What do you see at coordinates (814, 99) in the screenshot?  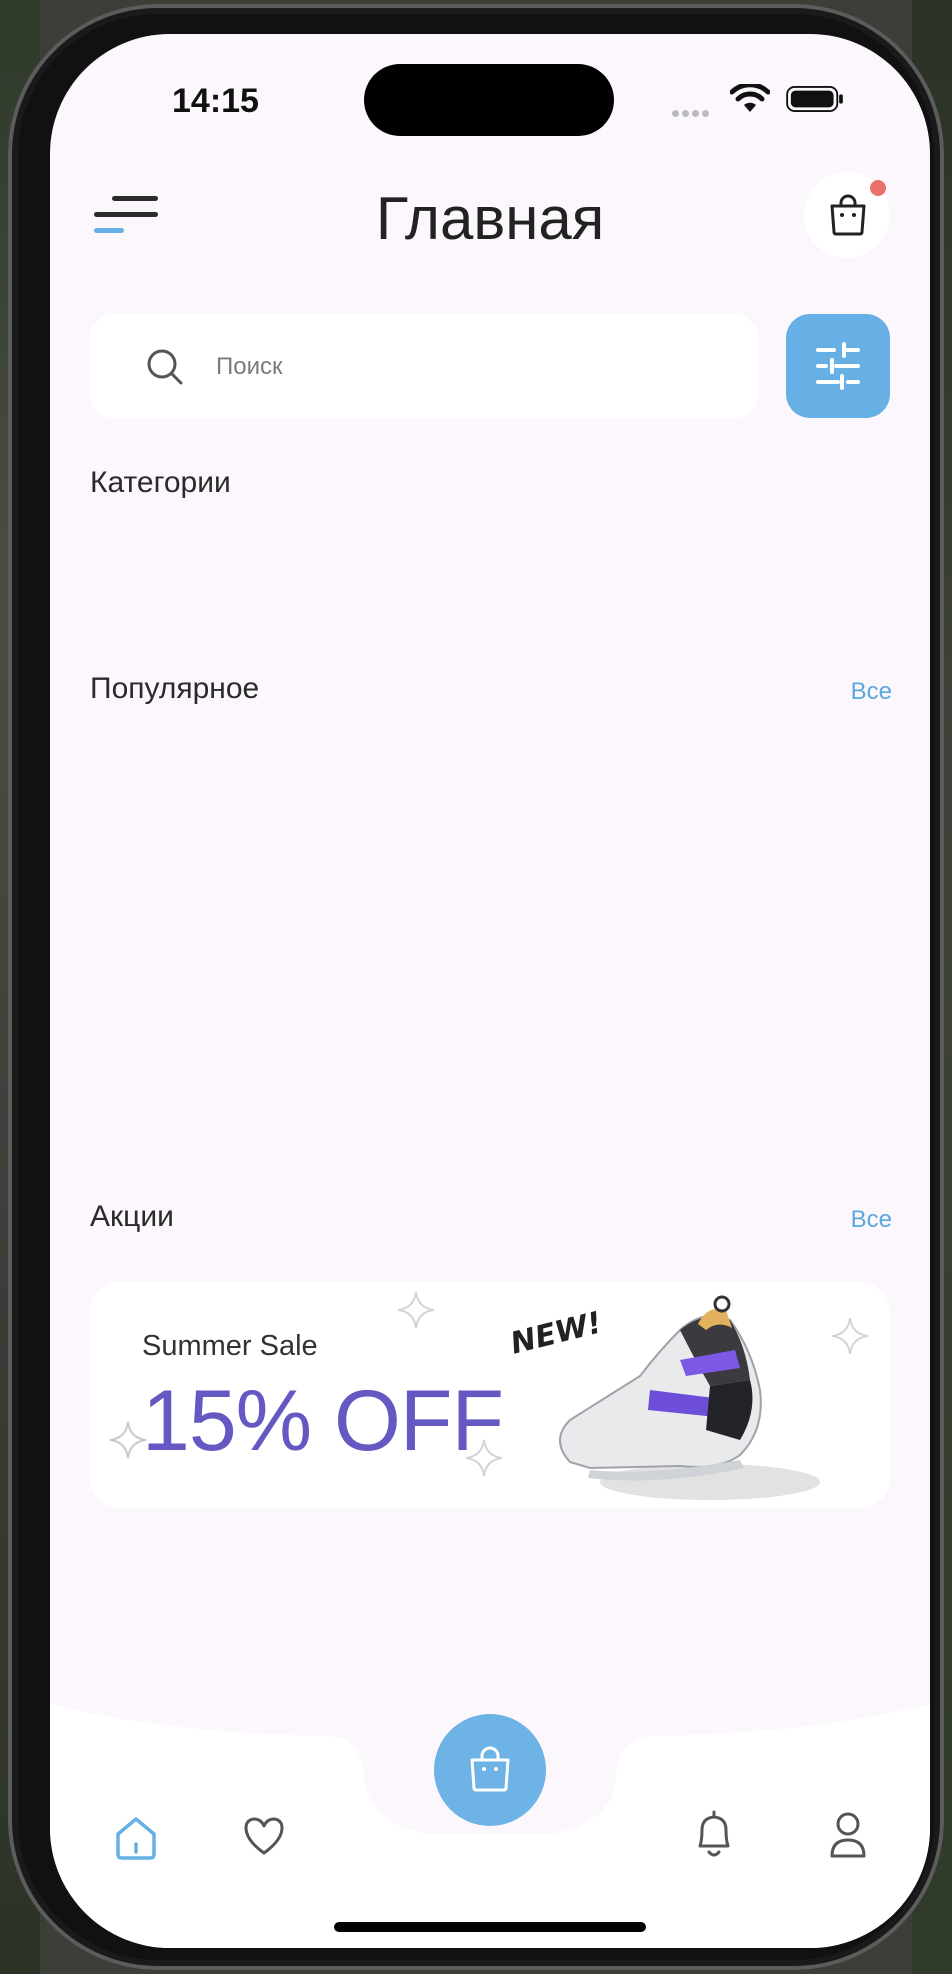 I see `battery-icon` at bounding box center [814, 99].